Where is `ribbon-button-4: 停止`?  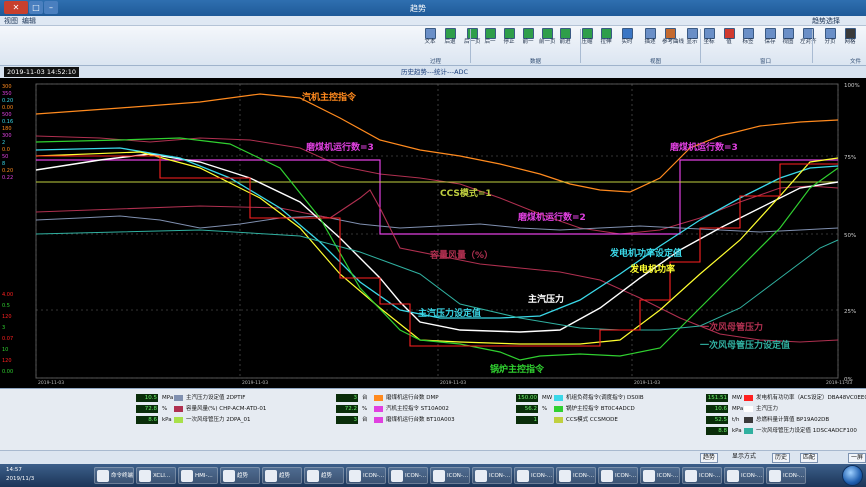 ribbon-button-4: 停止 is located at coordinates (509, 37).